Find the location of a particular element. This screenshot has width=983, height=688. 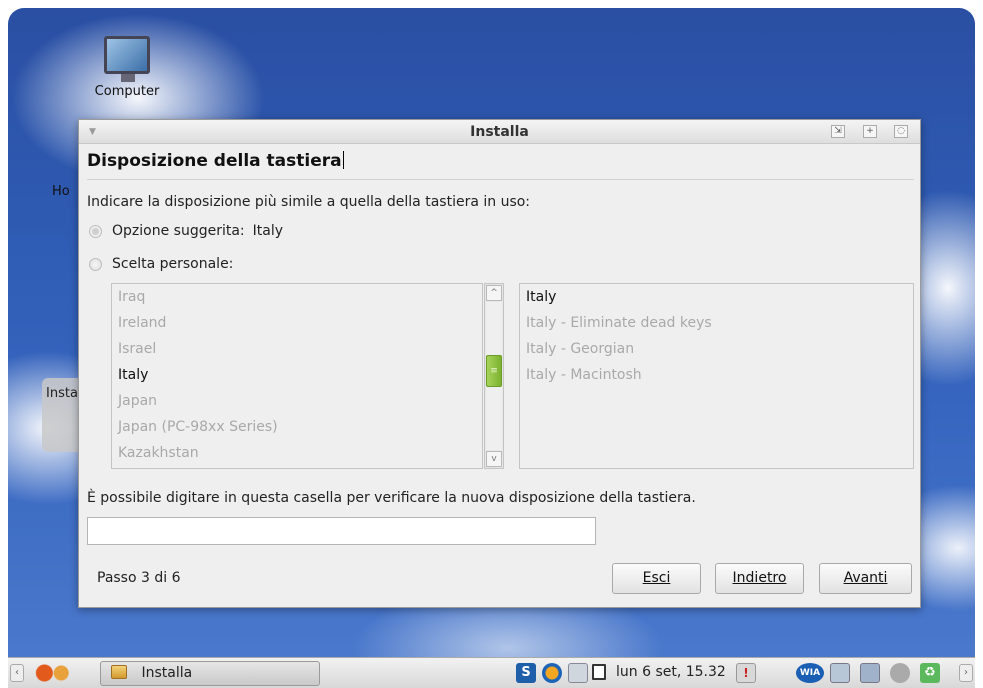

suggested-option-radio: Opzione suggerita: Italy is located at coordinates (186, 231).